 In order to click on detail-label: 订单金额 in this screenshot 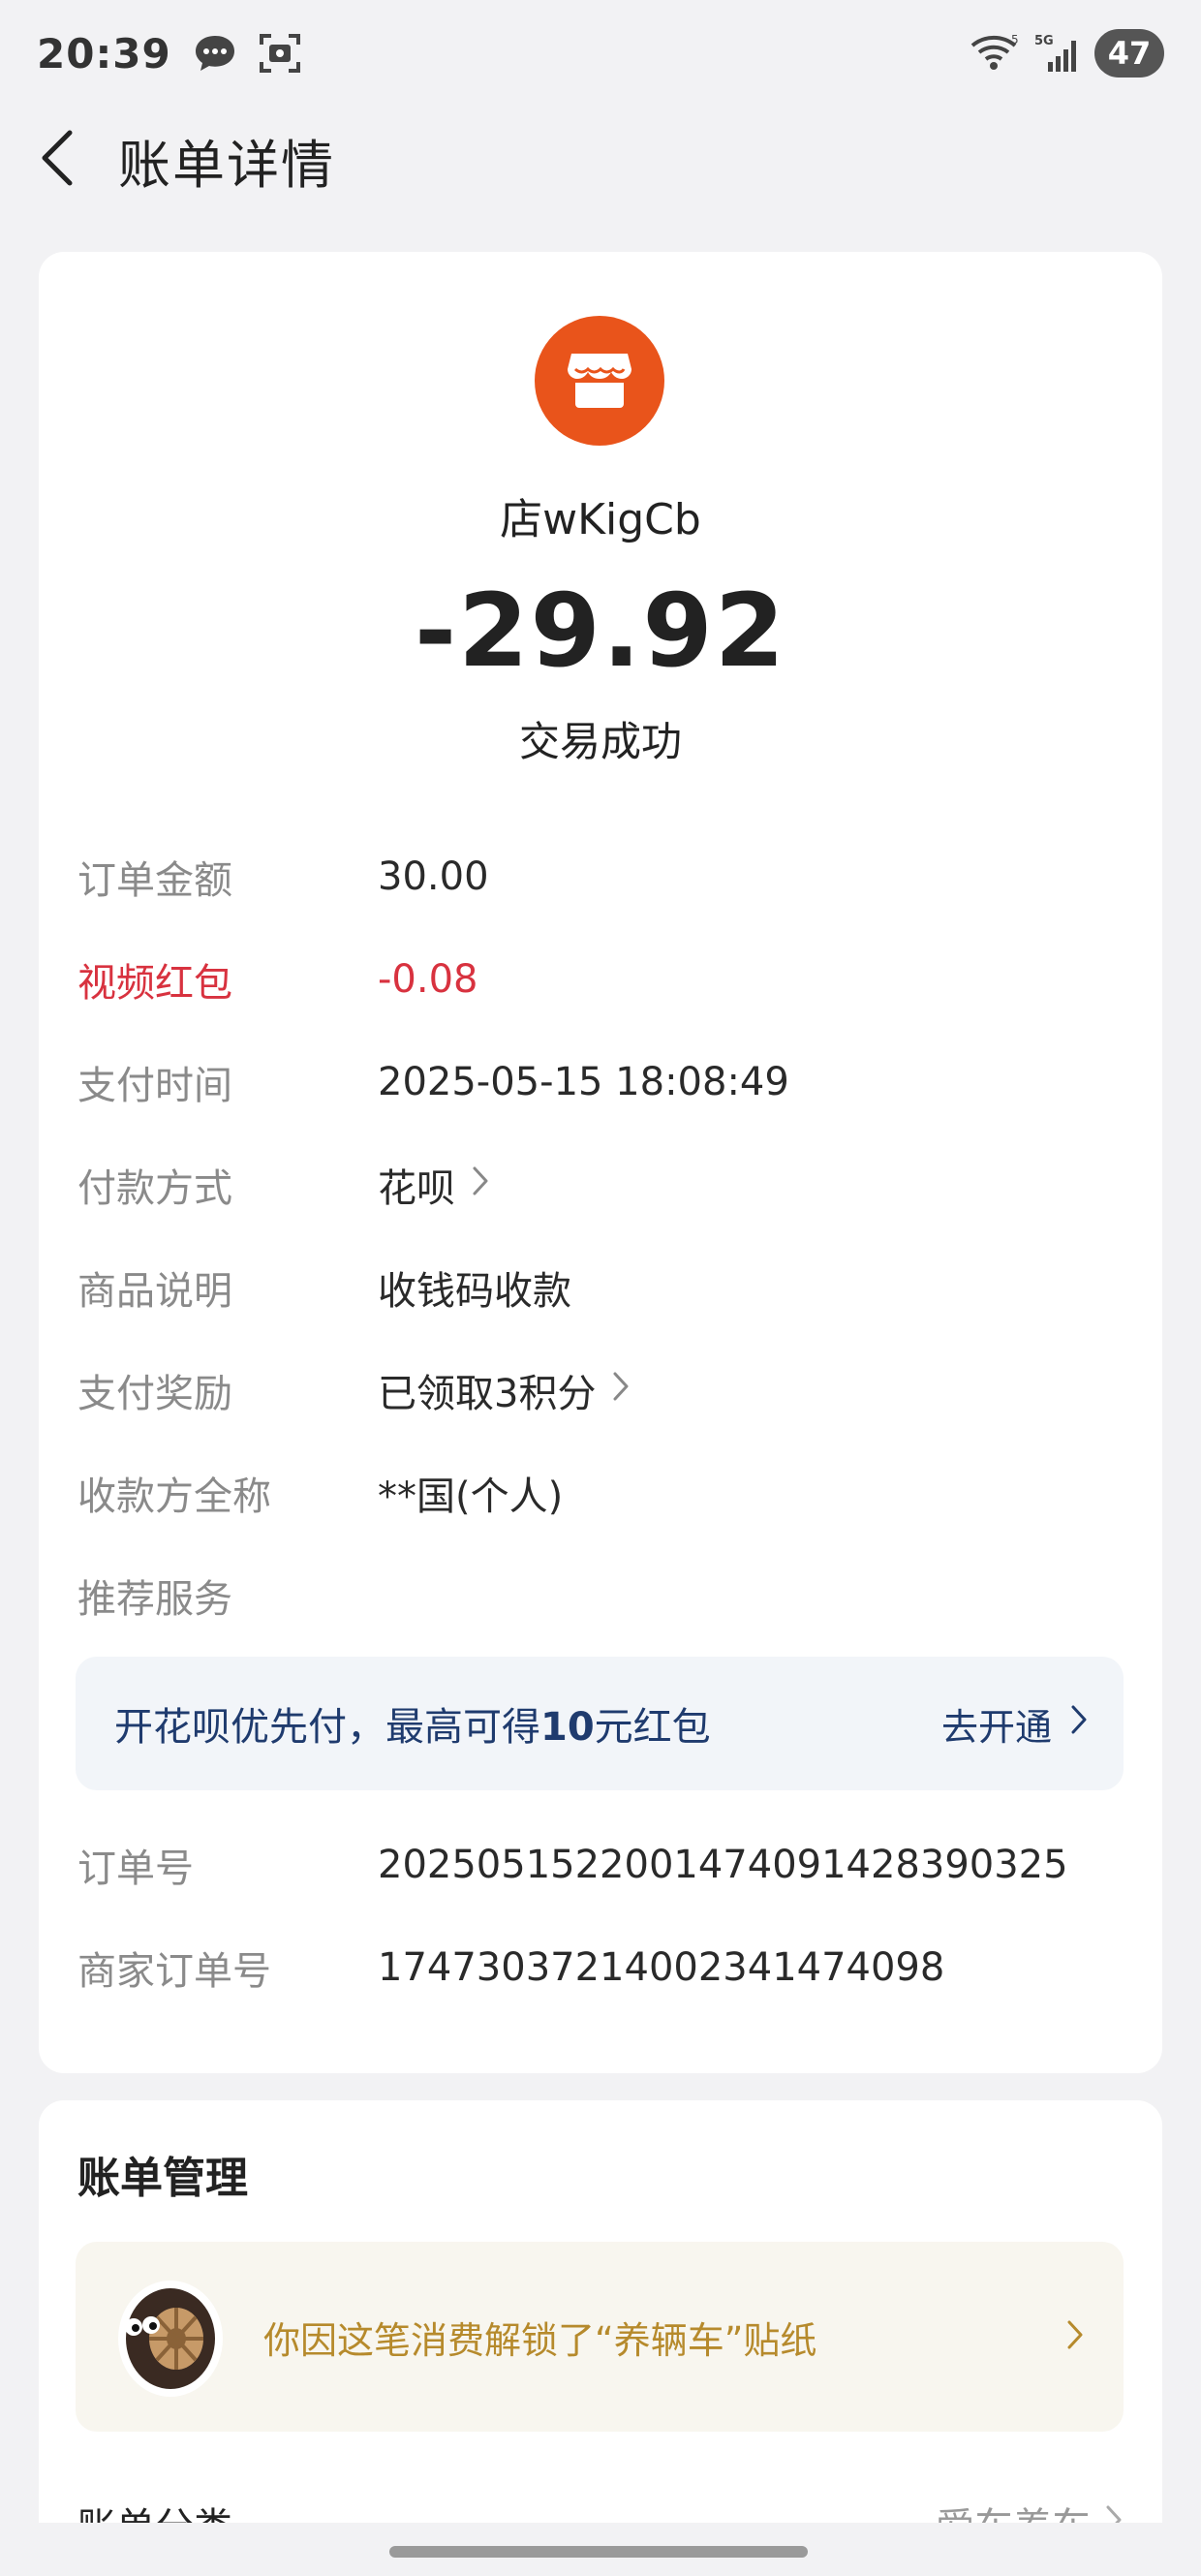, I will do `click(154, 880)`.